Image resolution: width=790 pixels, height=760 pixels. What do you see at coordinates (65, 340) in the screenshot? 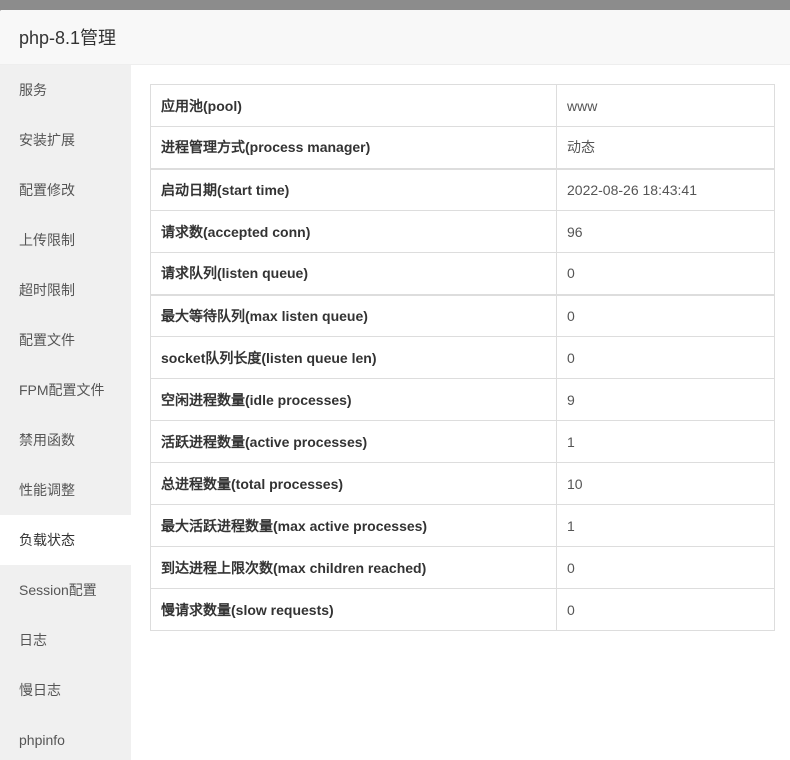
I see `sidebar-item-config-file: 配置文件` at bounding box center [65, 340].